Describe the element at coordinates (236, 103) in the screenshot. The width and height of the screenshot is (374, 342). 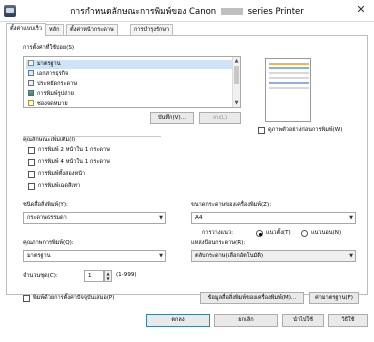
I see `scroll-down-icon: ▼` at that location.